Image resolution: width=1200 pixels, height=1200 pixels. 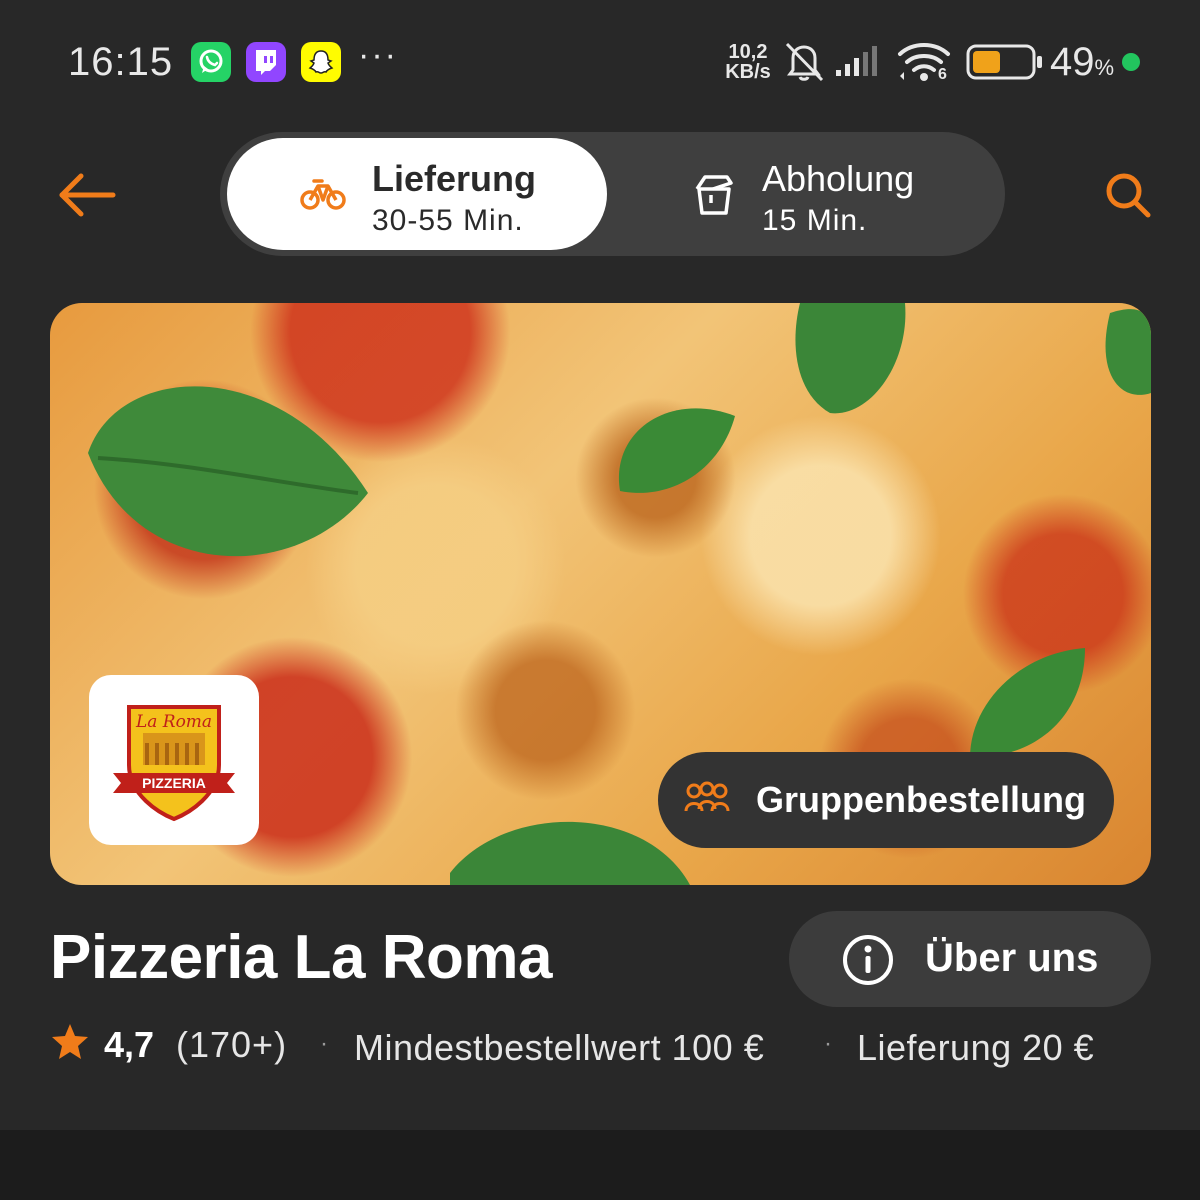 What do you see at coordinates (174, 760) in the screenshot?
I see `restaurant-logo: La Roma PIZZERIA` at bounding box center [174, 760].